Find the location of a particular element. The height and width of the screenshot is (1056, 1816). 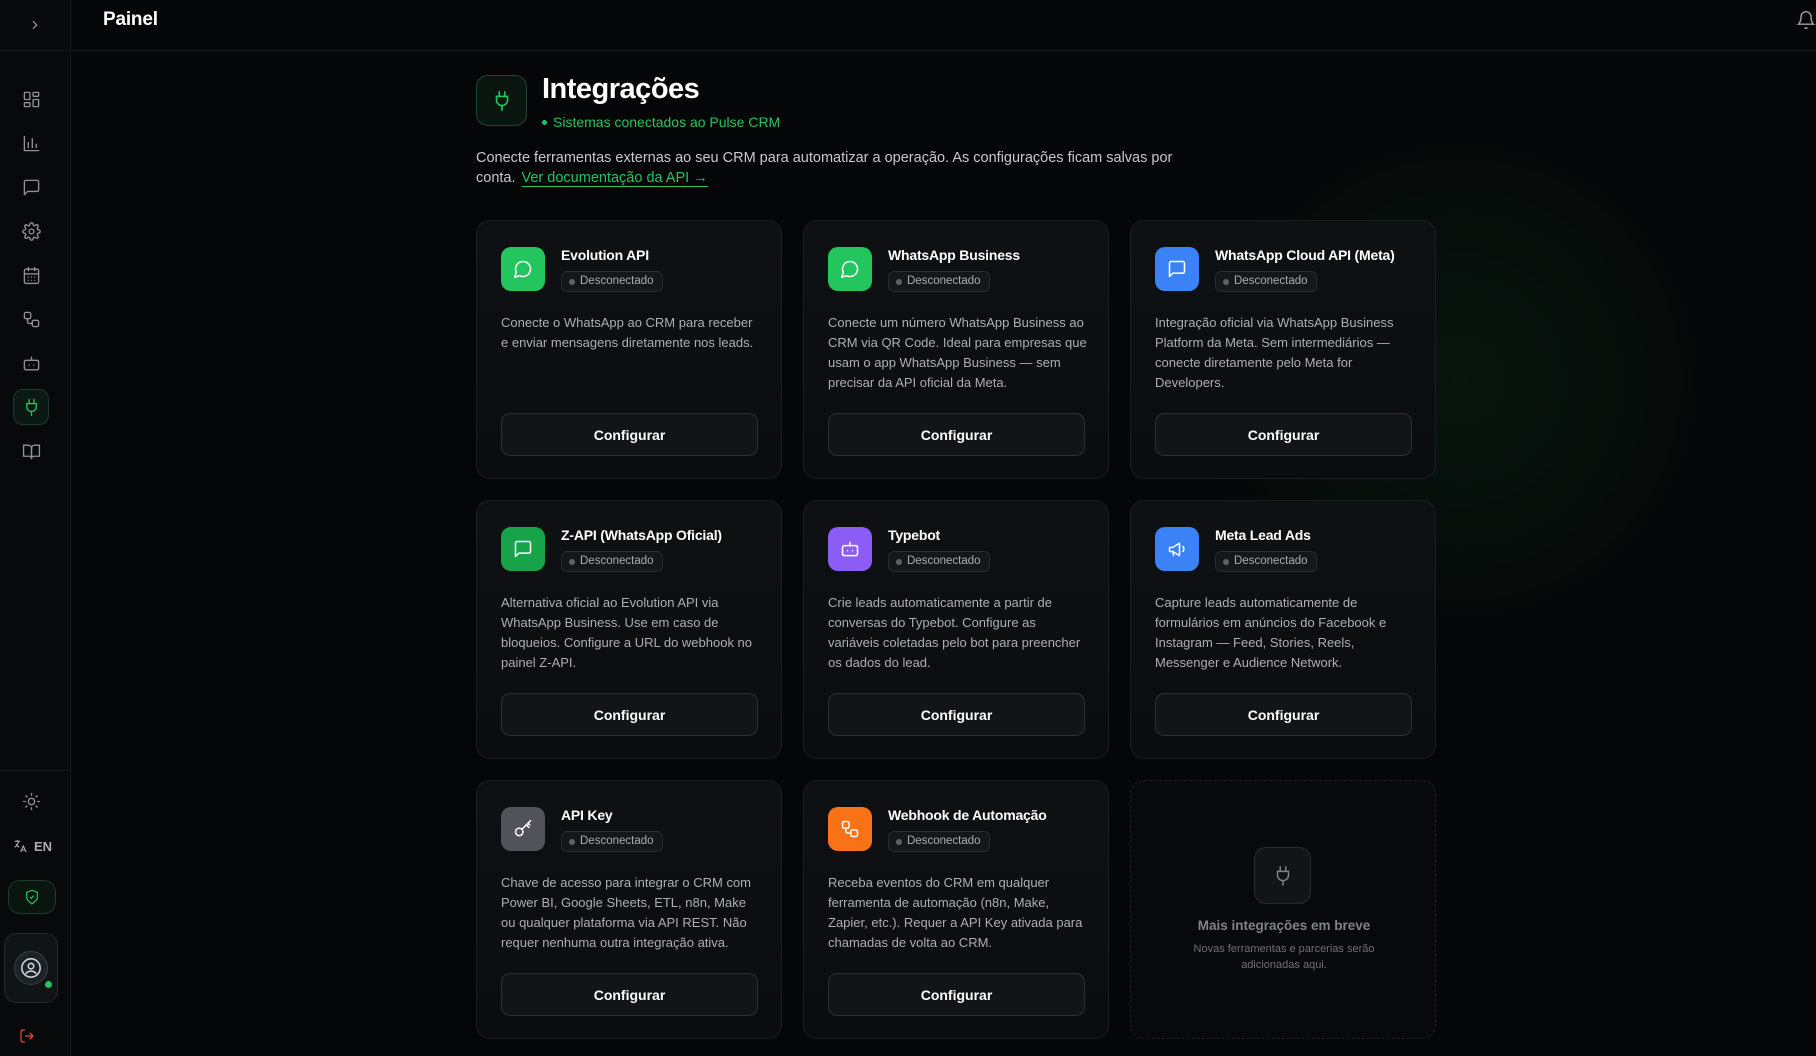

sidebar-item-messages is located at coordinates (31, 187).